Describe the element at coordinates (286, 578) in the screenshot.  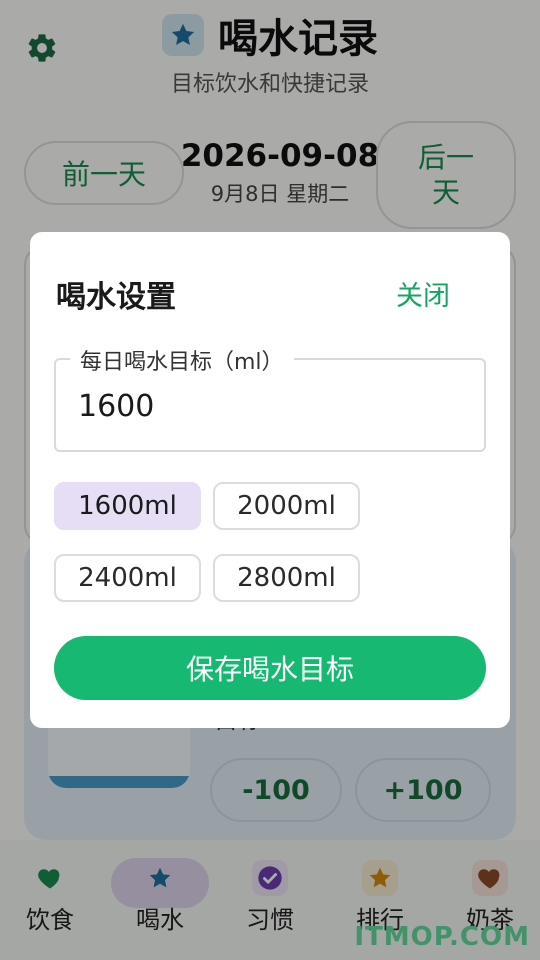
I see `preset-2800-button: 2800ml` at that location.